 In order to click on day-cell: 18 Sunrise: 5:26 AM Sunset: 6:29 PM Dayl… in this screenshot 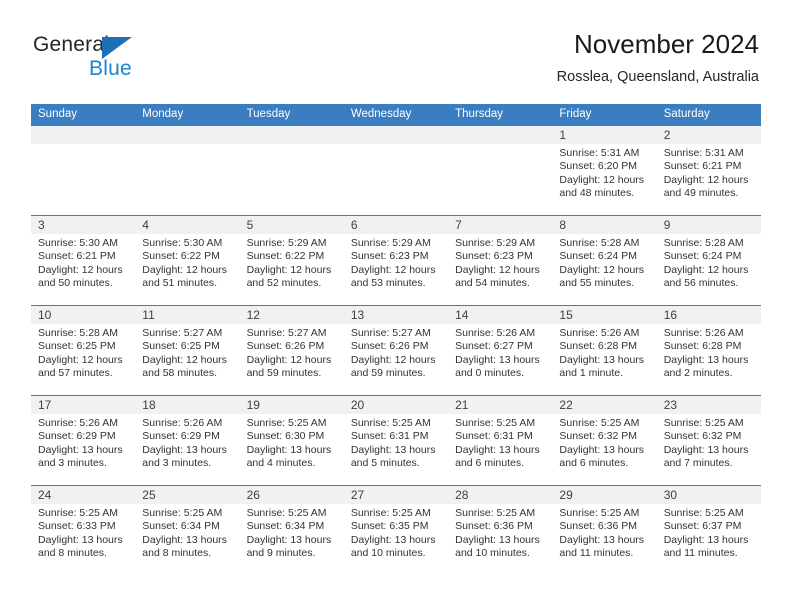, I will do `click(187, 440)`.